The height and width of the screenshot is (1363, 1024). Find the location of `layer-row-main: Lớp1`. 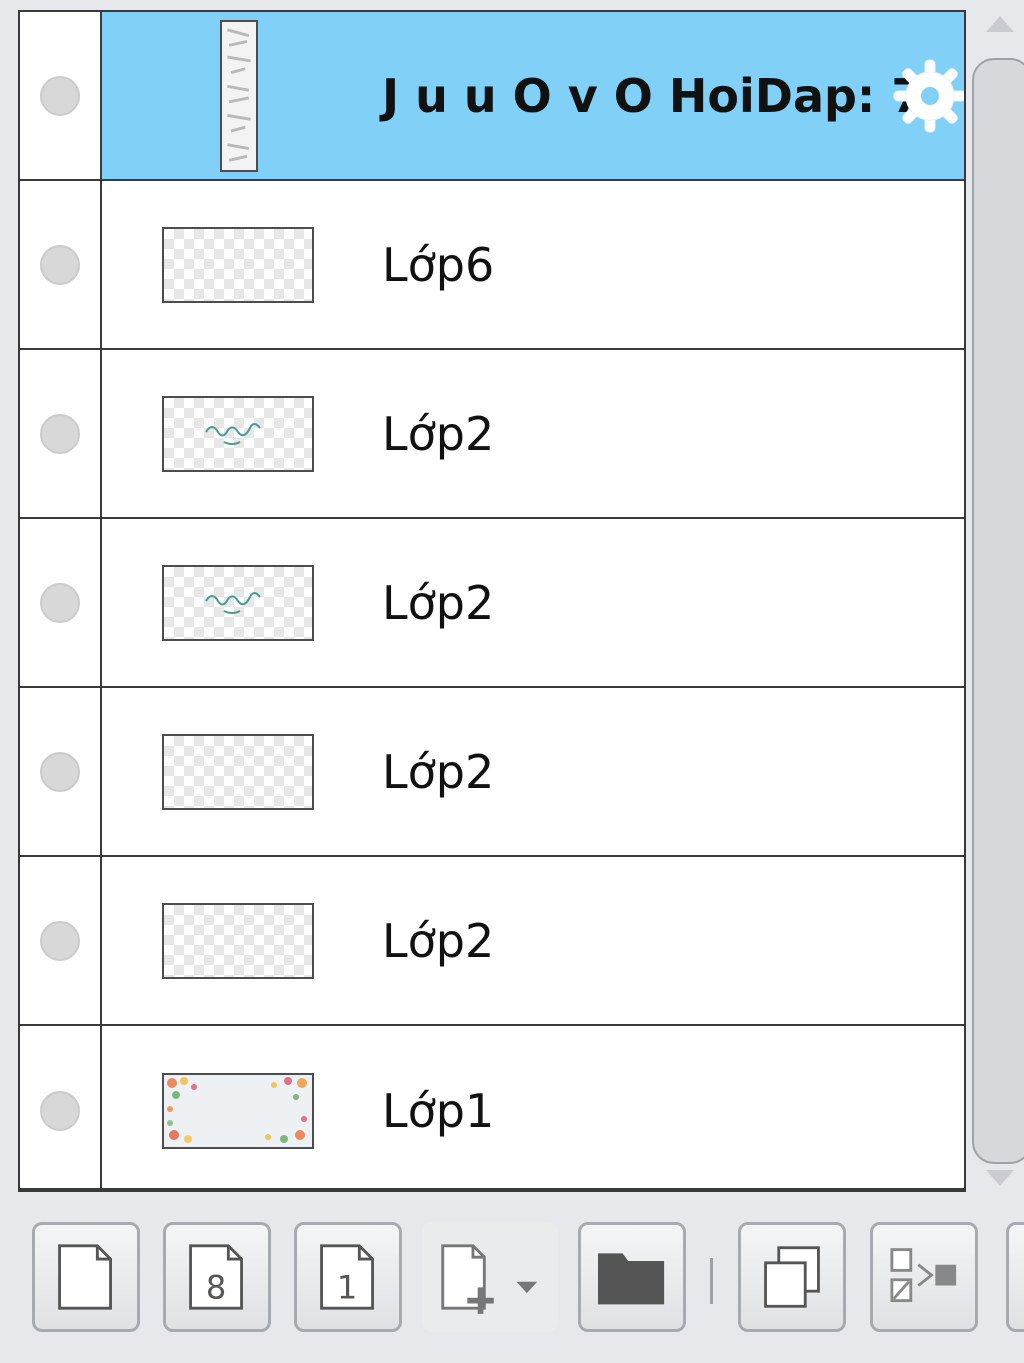

layer-row-main: Lớp1 is located at coordinates (533, 1107).